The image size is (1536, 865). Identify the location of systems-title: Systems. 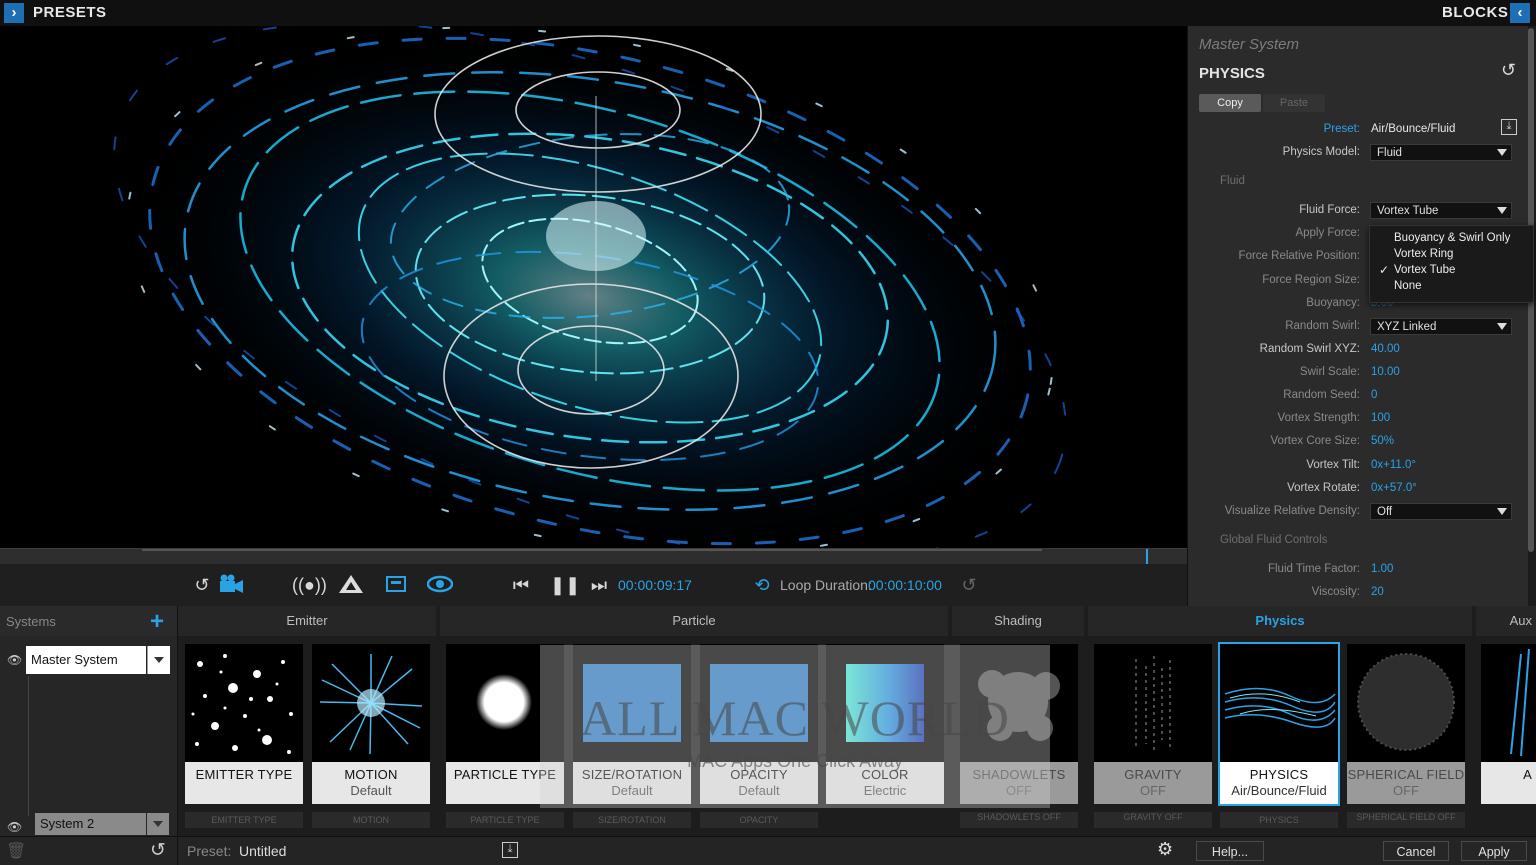
(31, 621).